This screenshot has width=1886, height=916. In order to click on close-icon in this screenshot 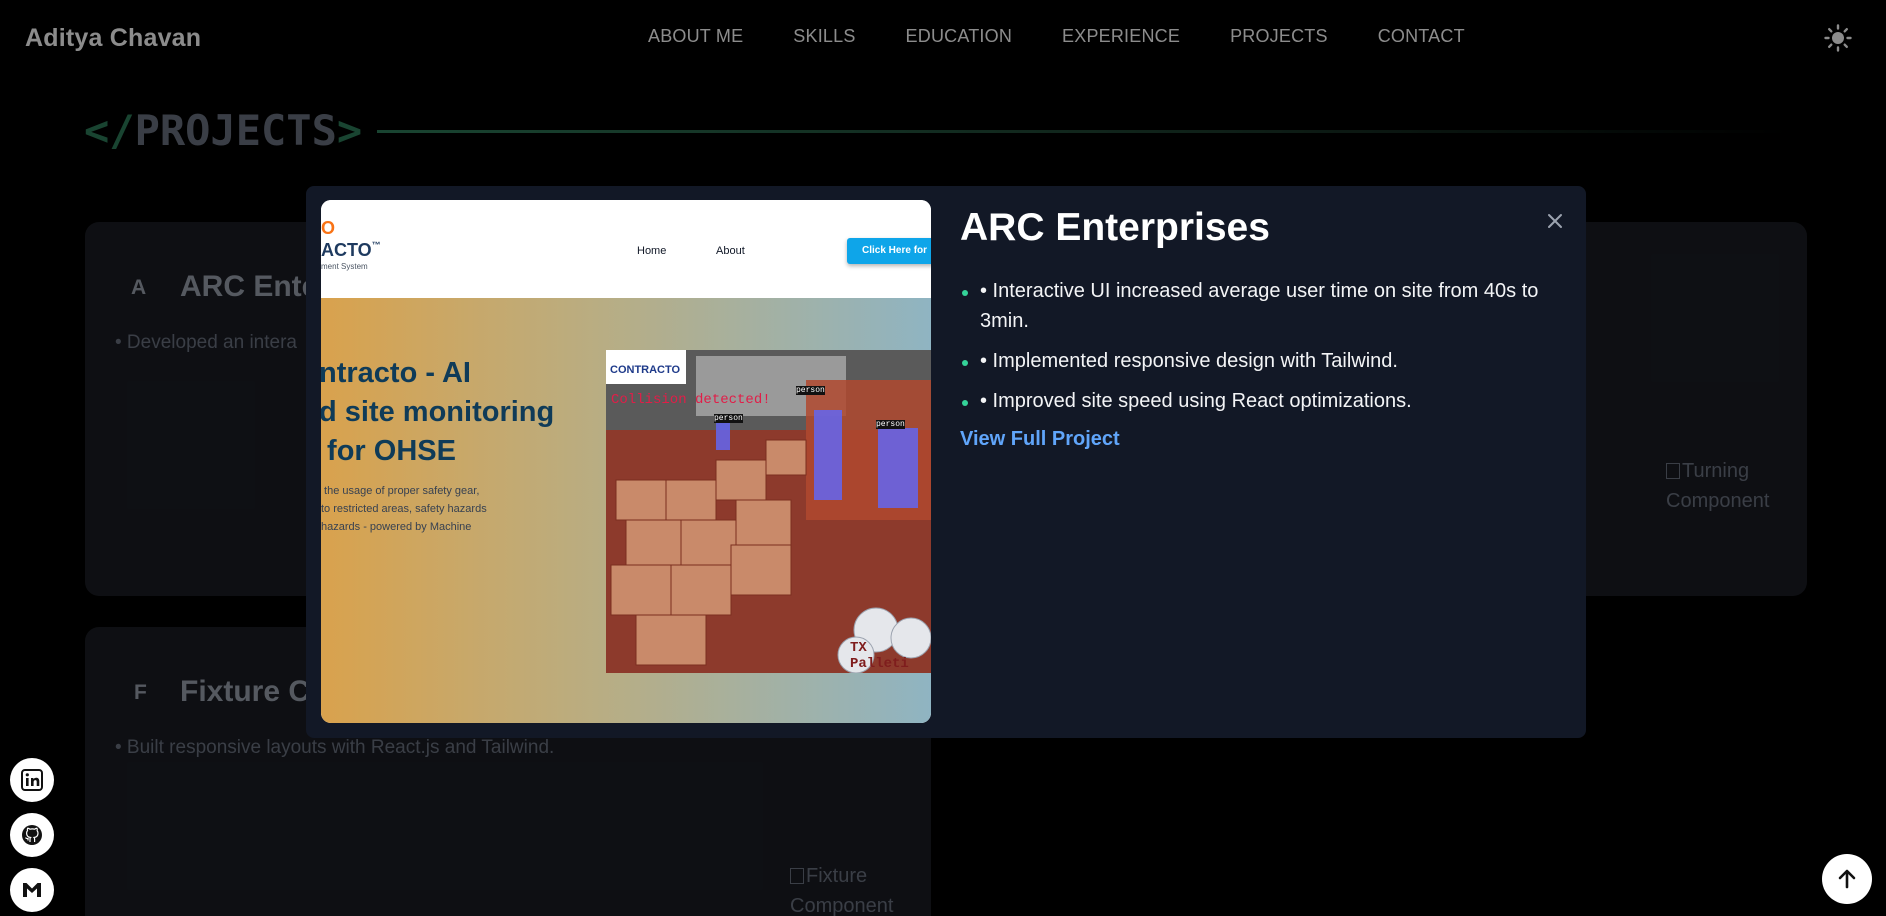, I will do `click(1555, 221)`.